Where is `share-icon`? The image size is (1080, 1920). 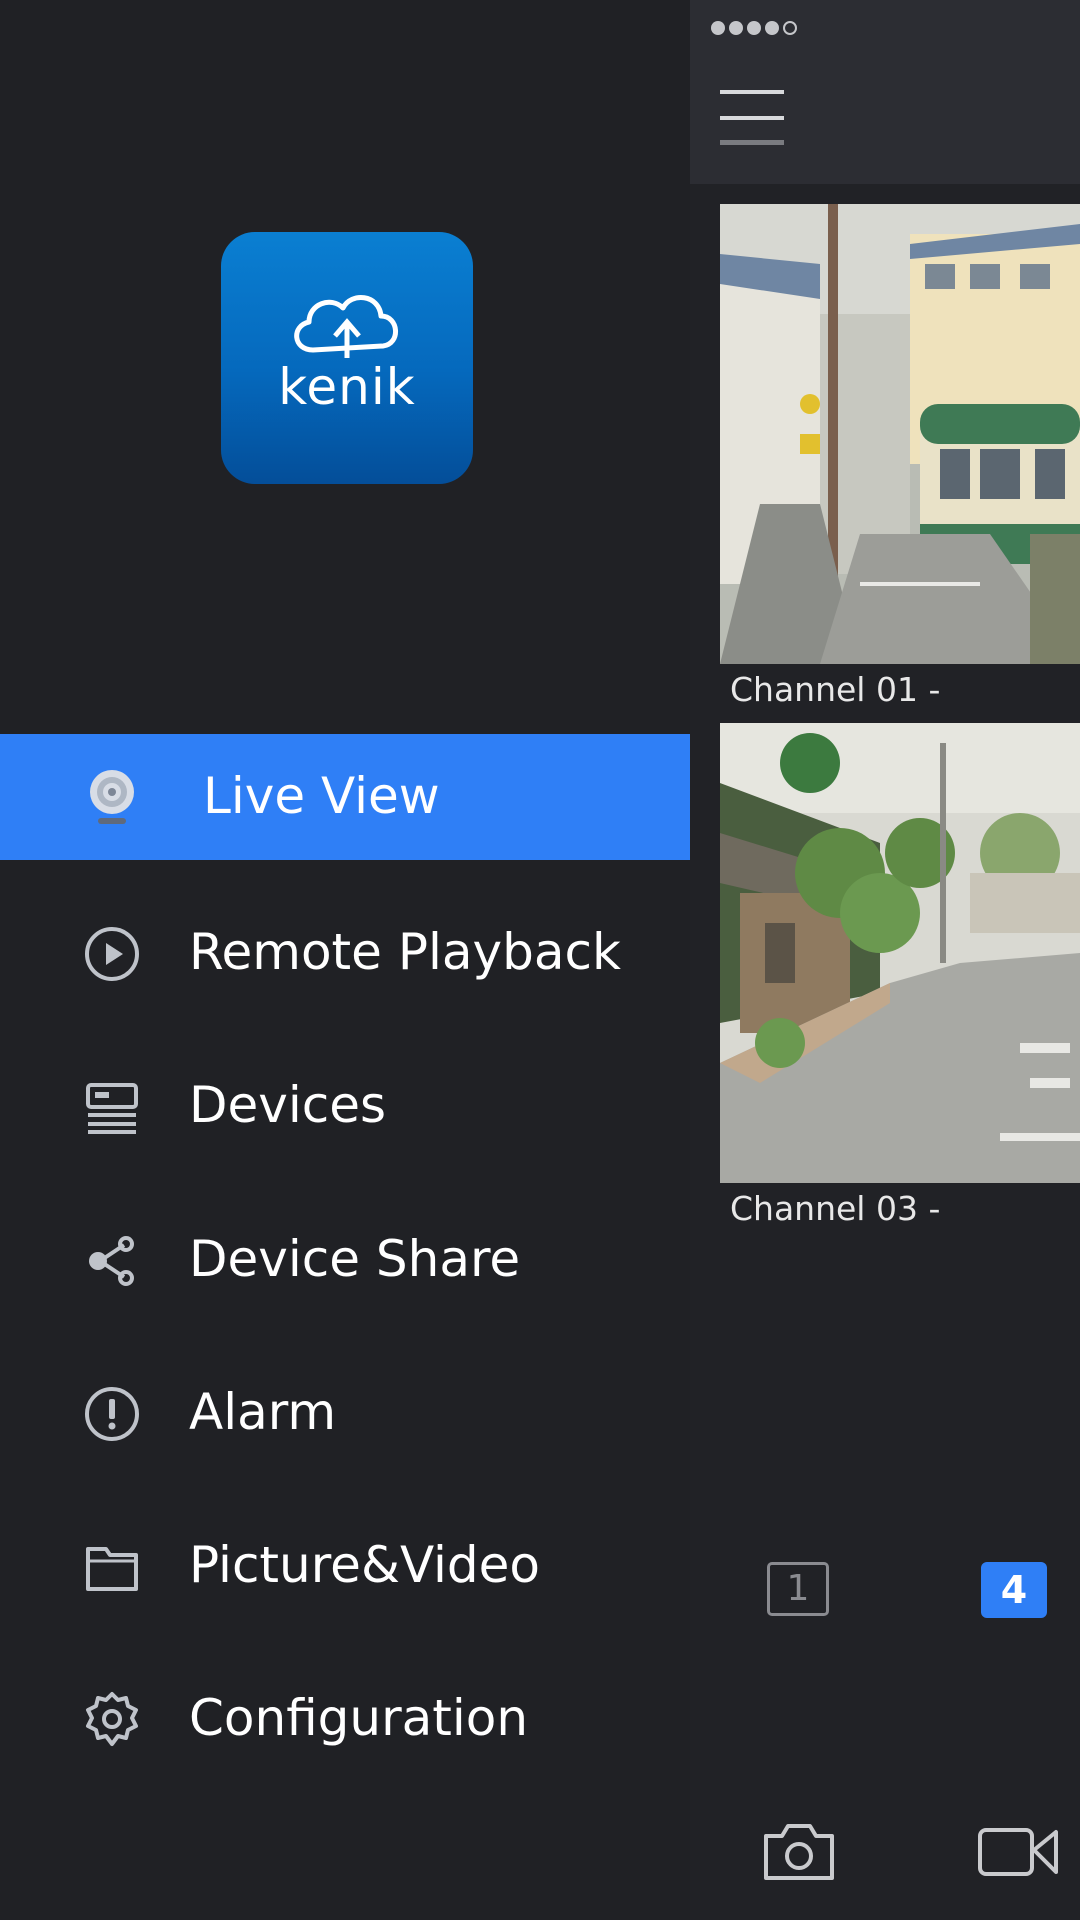 share-icon is located at coordinates (111, 1261).